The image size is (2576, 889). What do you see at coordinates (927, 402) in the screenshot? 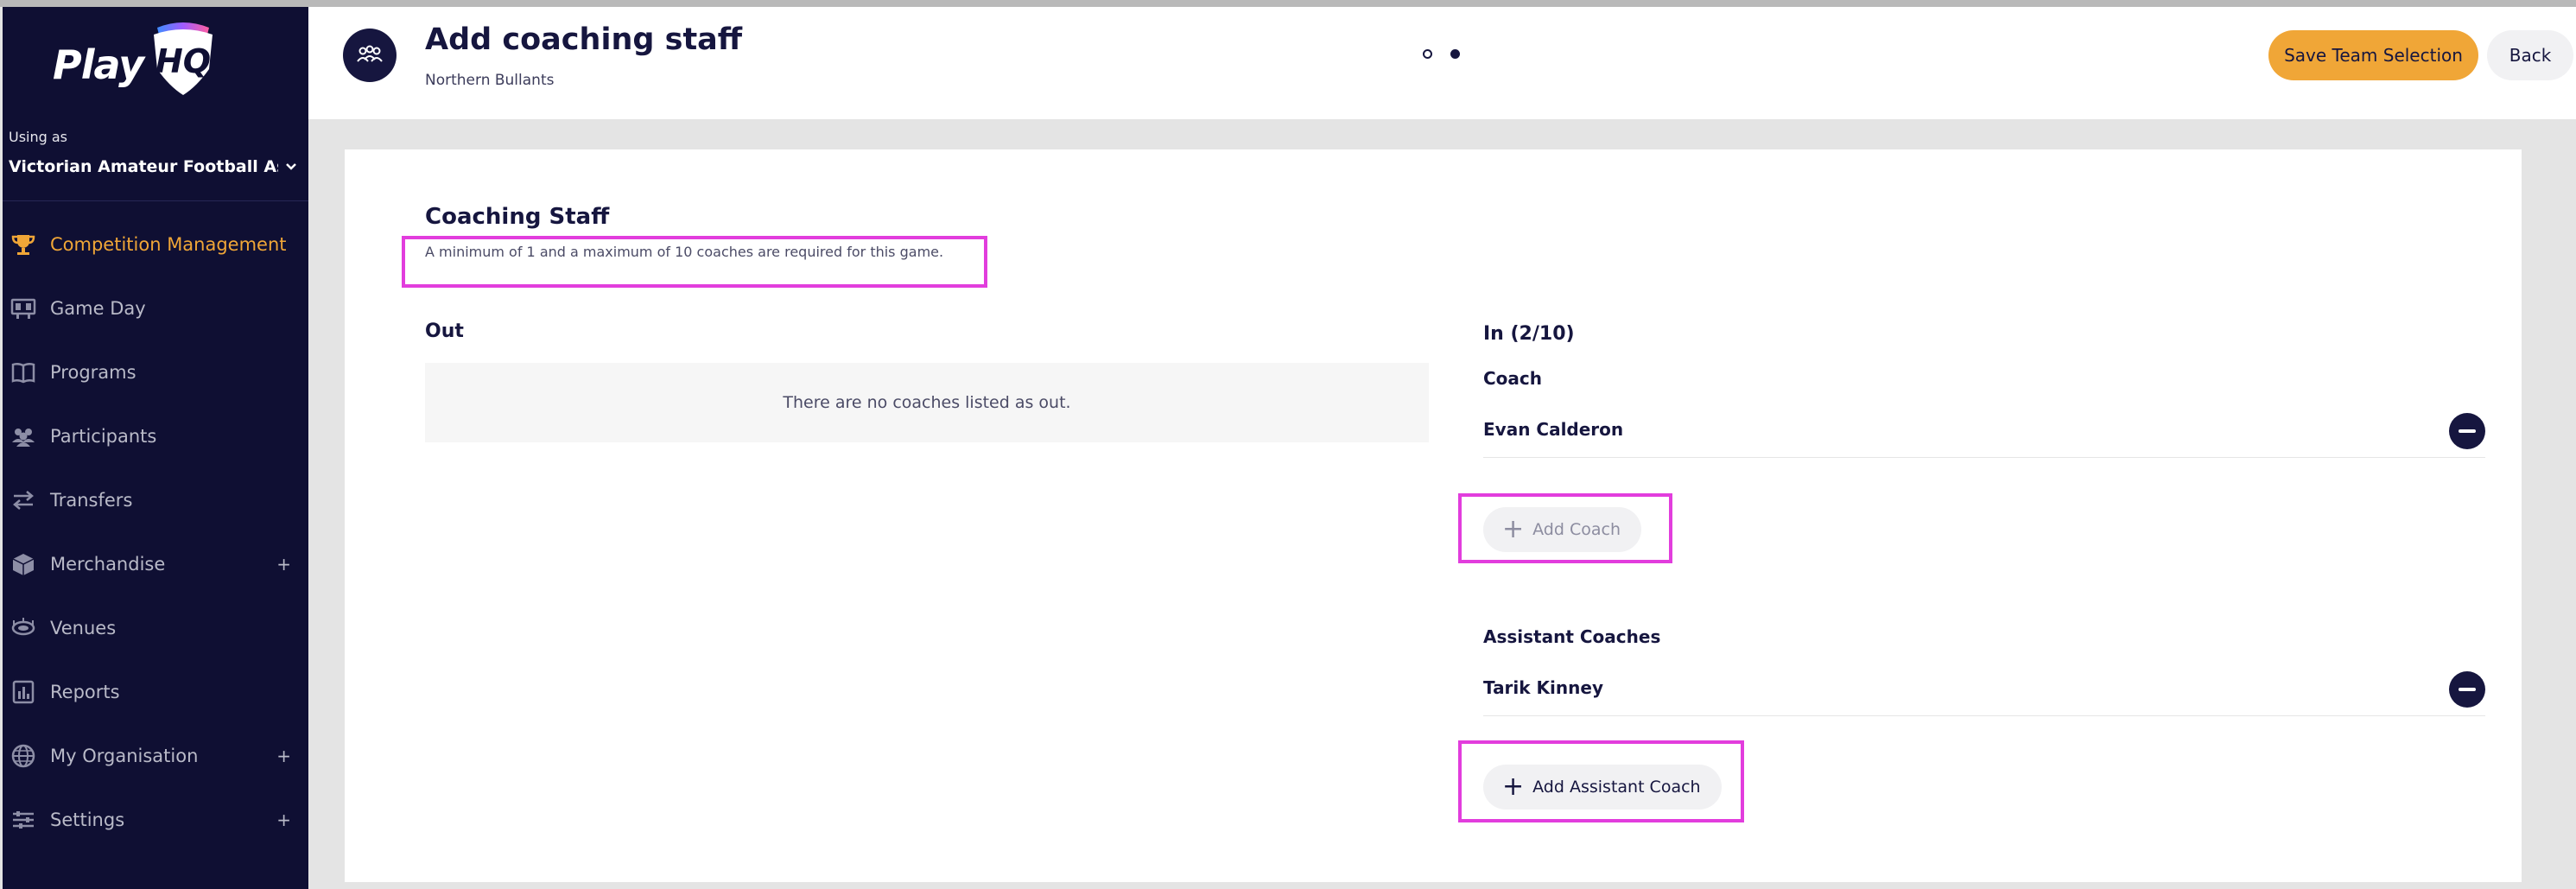
I see `out-empty-state: There are no coaches listed as out.` at bounding box center [927, 402].